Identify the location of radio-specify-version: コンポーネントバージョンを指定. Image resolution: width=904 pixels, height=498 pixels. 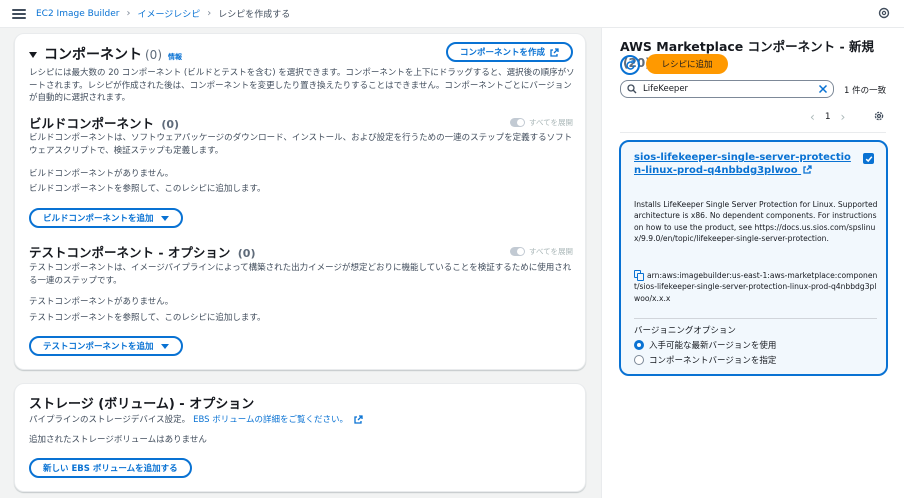
(705, 360).